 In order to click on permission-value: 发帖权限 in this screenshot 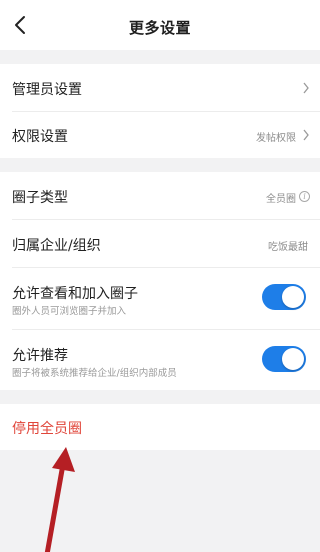, I will do `click(276, 138)`.